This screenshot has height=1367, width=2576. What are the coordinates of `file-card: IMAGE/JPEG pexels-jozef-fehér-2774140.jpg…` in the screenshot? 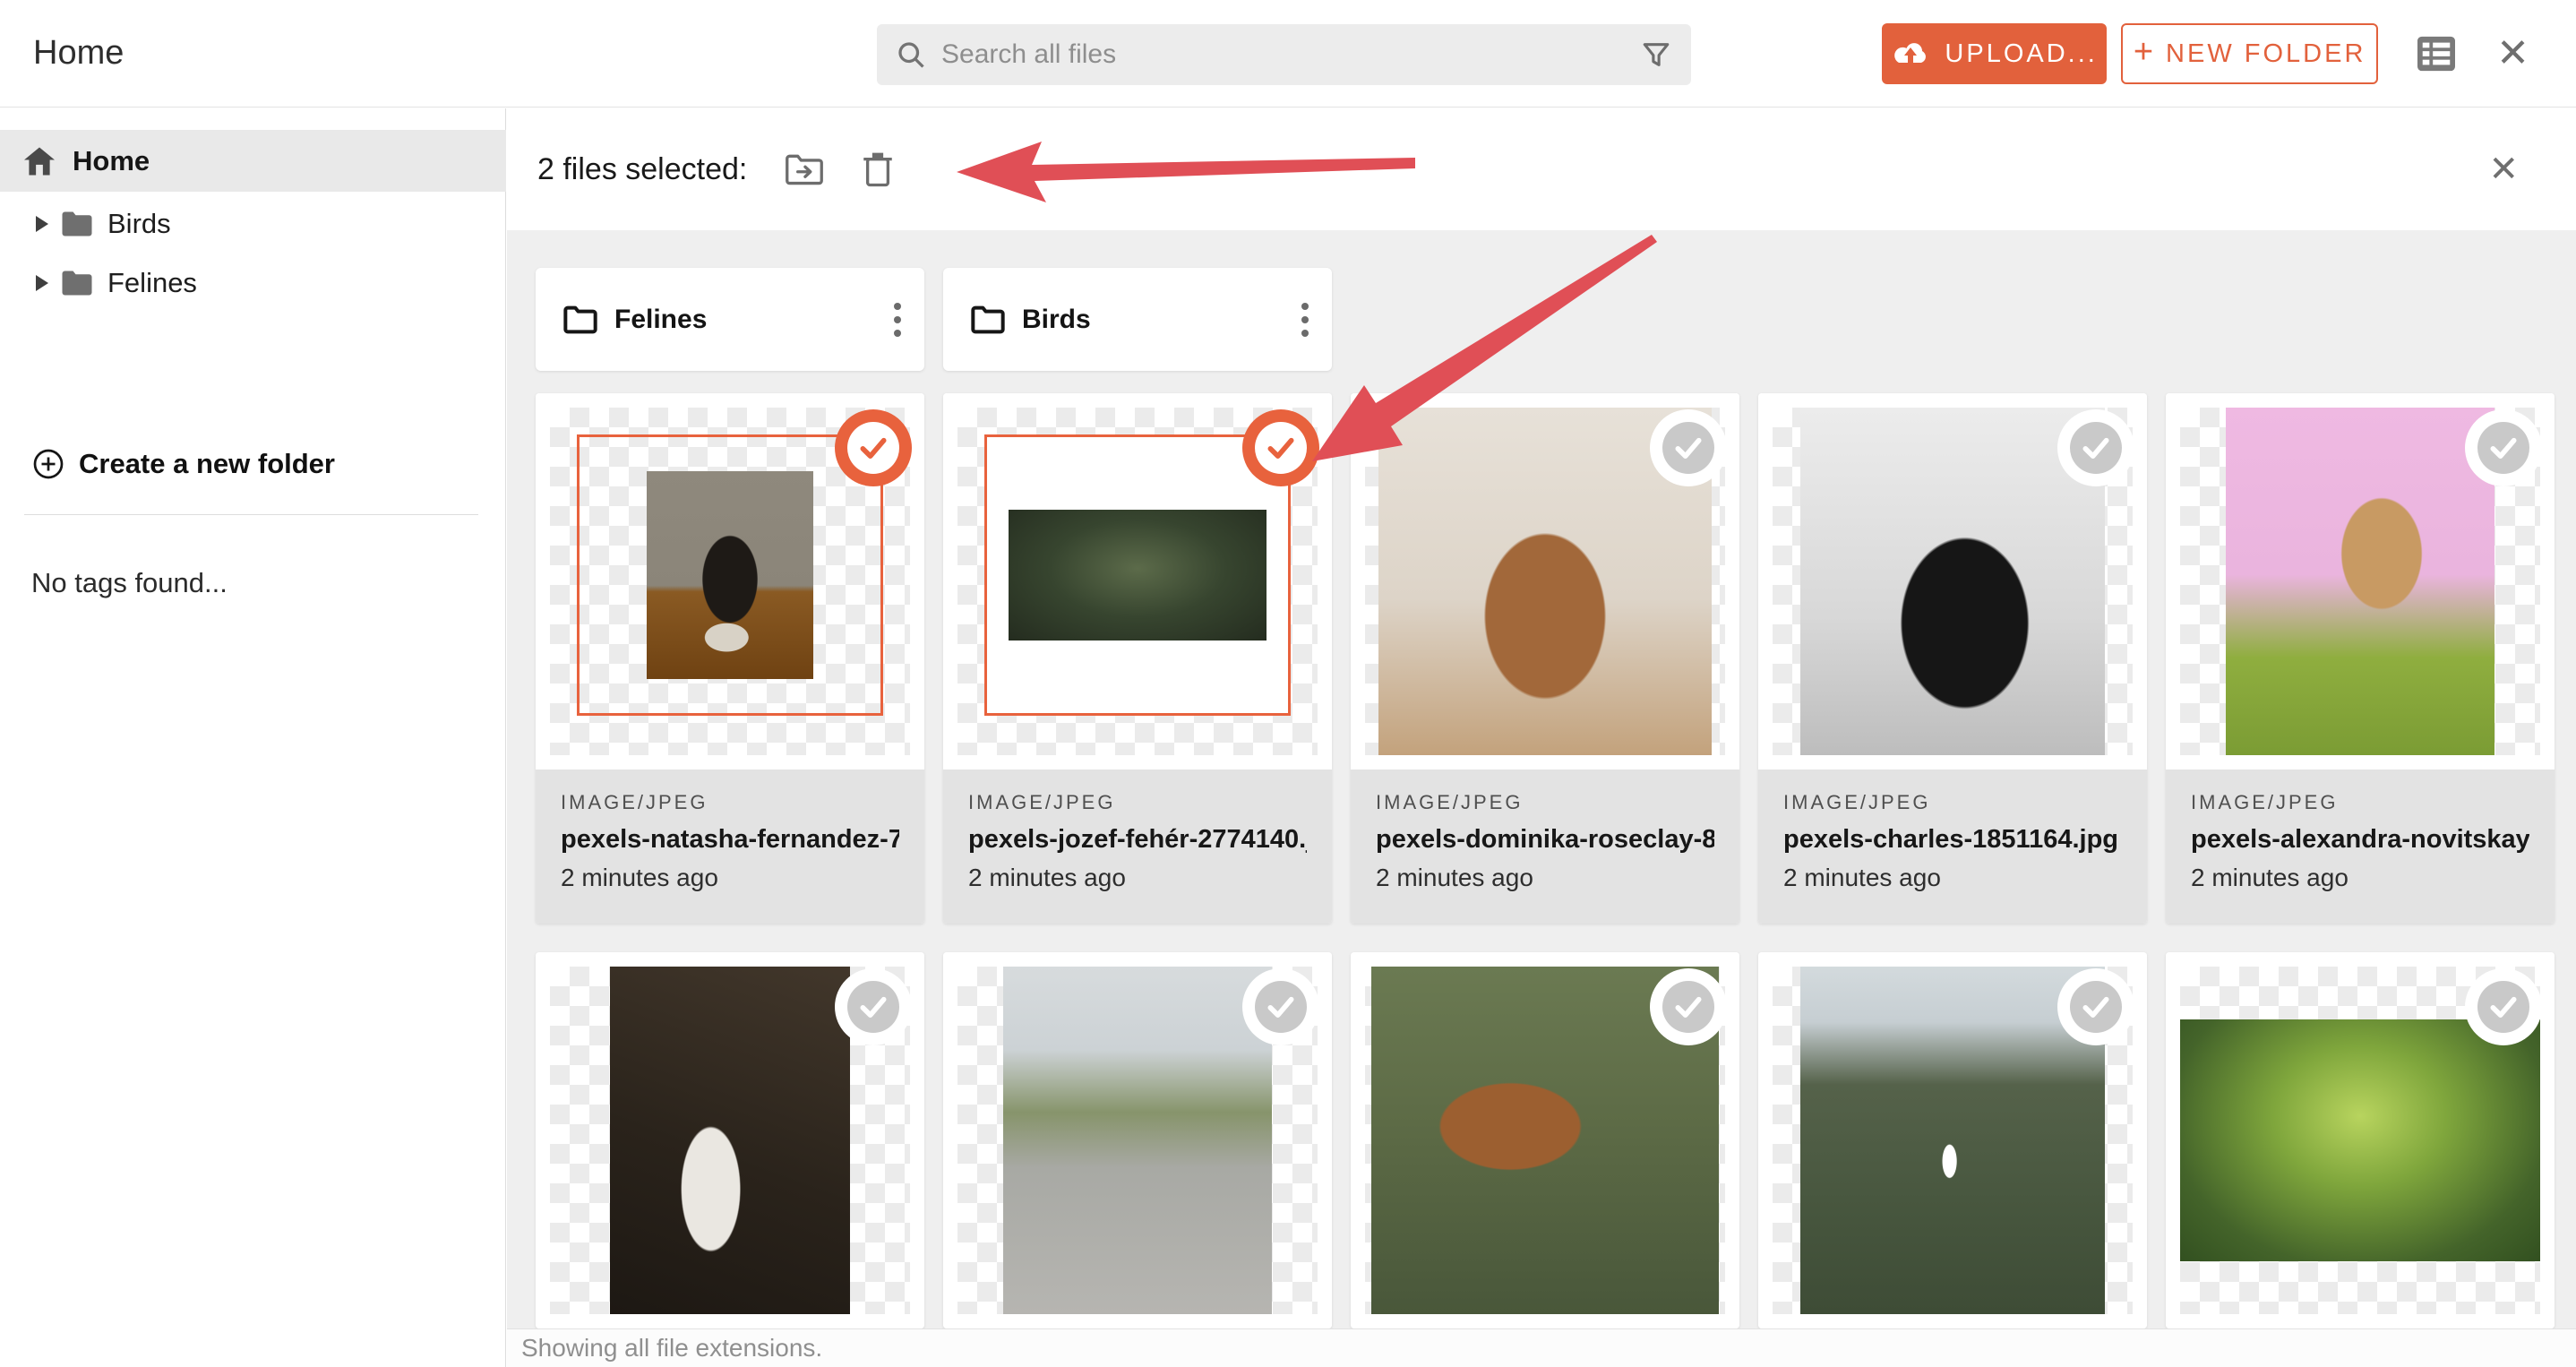 It's located at (1137, 658).